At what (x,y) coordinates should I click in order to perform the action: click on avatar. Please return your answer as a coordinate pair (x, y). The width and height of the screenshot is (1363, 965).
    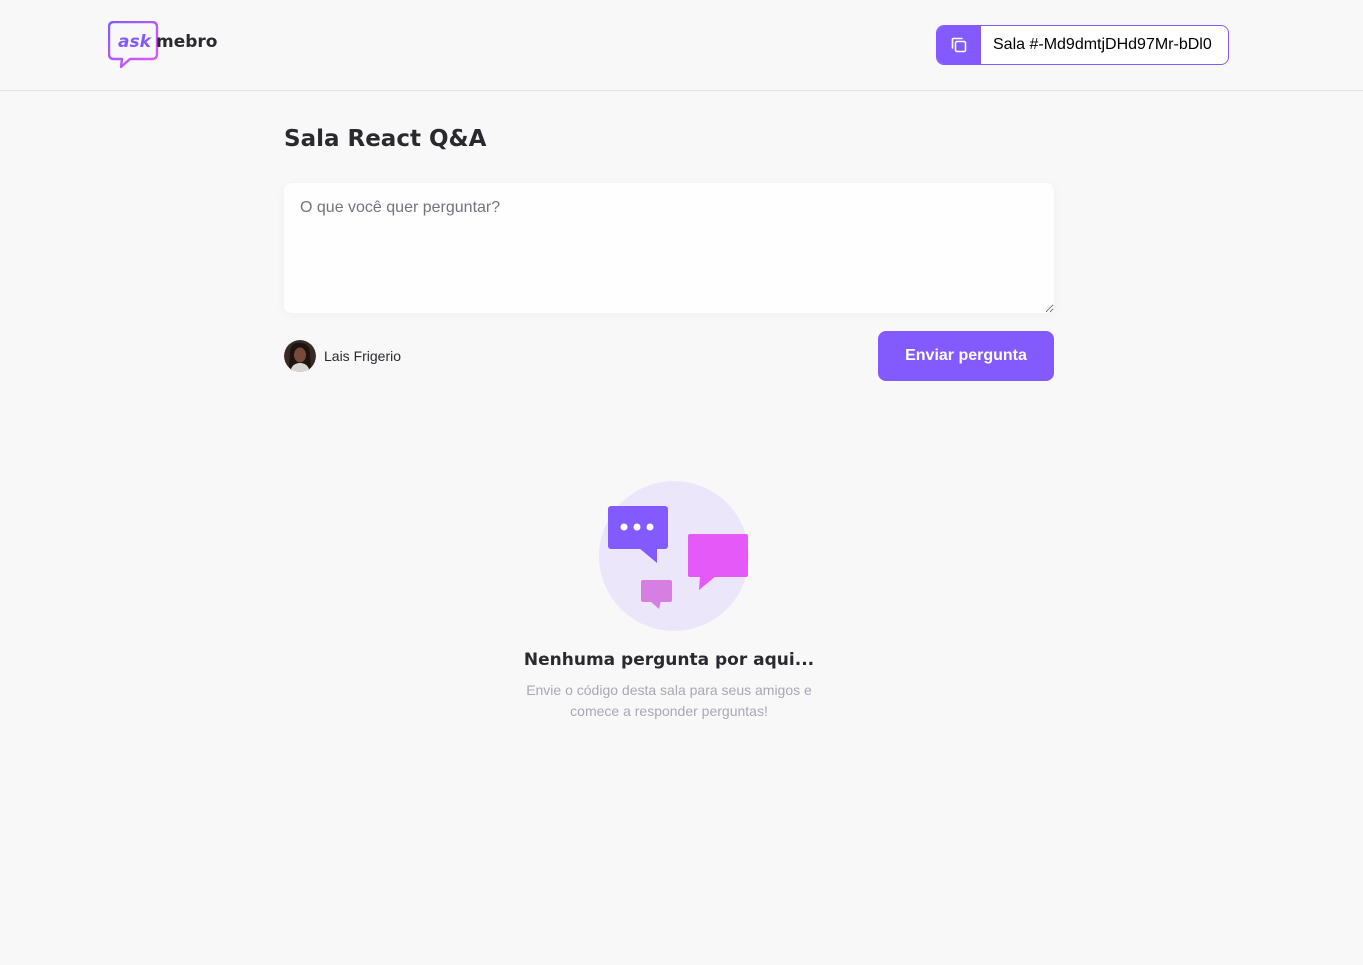
    Looking at the image, I should click on (300, 356).